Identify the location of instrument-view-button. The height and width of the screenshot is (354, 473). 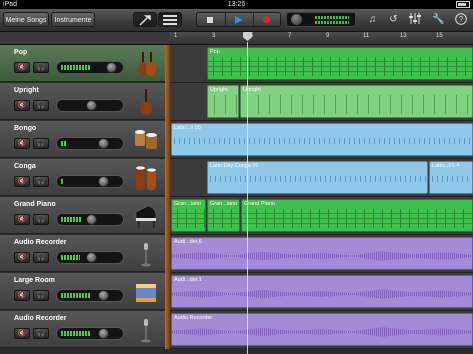
(145, 19).